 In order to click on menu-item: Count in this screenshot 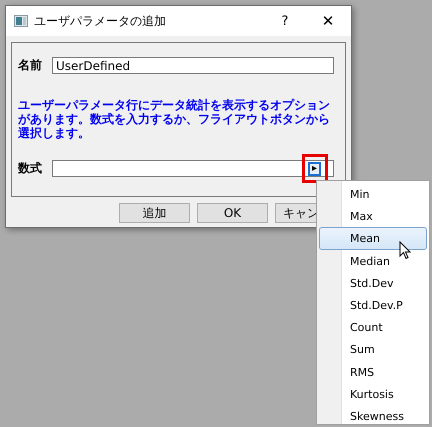, I will do `click(373, 327)`.